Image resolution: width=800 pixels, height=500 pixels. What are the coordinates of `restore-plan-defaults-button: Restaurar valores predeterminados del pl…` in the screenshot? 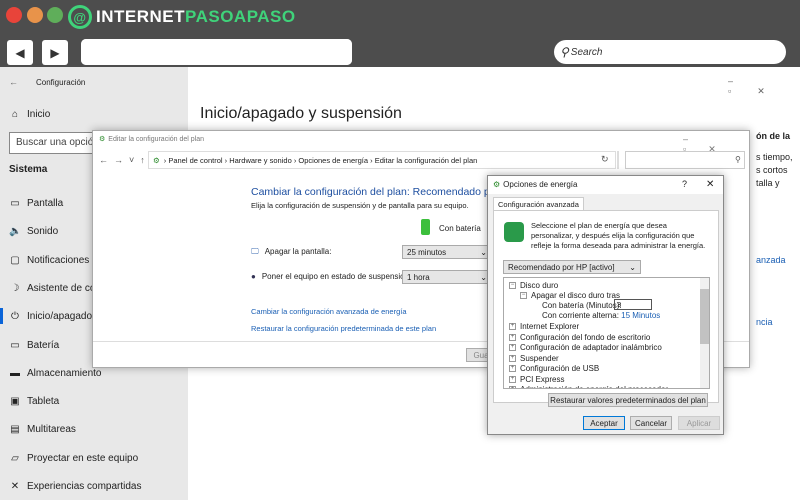 It's located at (628, 400).